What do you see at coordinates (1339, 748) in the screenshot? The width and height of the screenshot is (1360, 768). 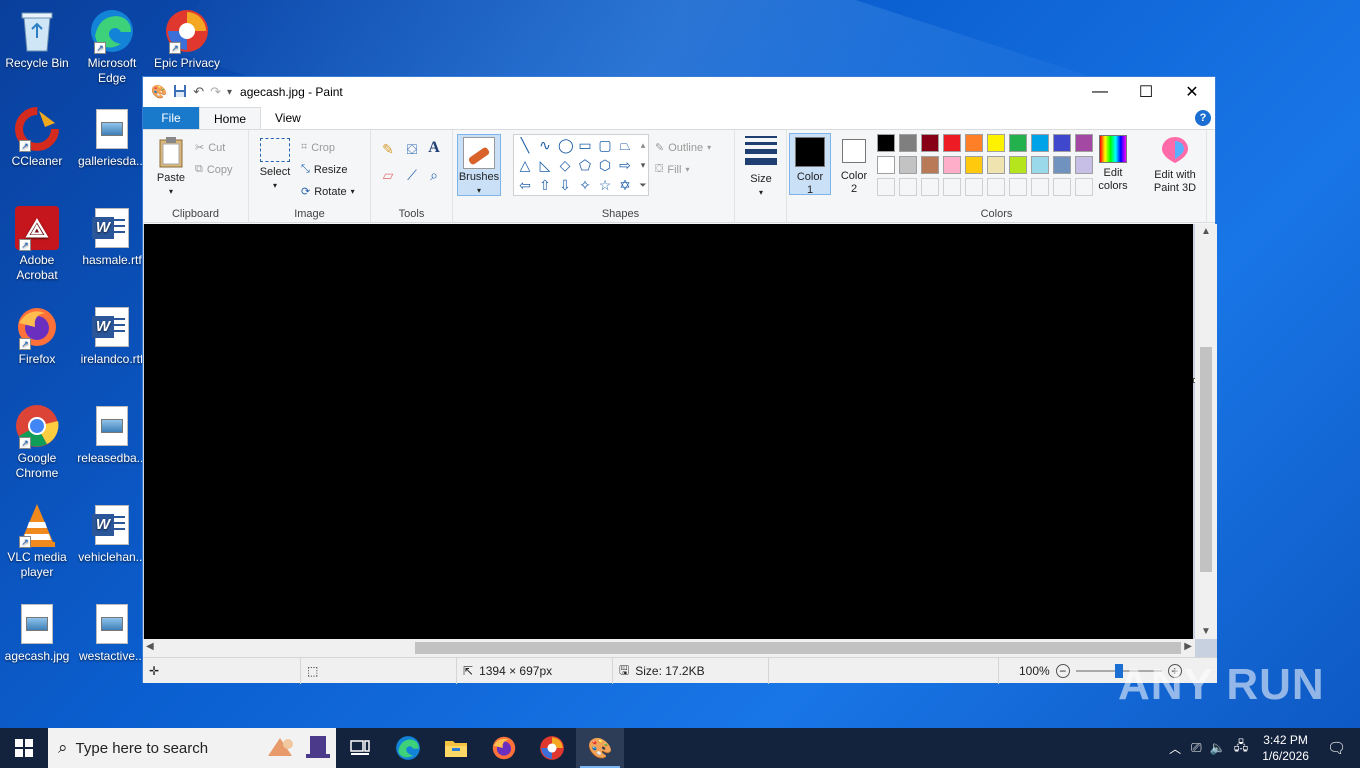 I see `notification-center-icon: 🗨` at bounding box center [1339, 748].